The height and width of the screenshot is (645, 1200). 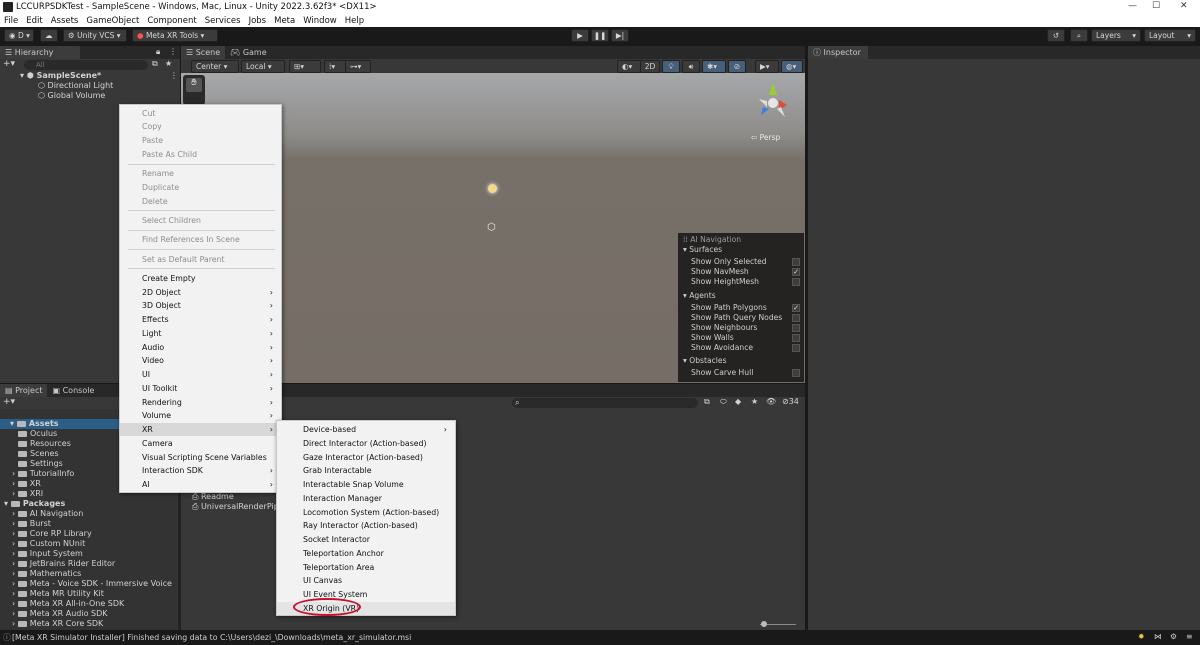 I want to click on search-by-label-icon: ⬭, so click(x=723, y=402).